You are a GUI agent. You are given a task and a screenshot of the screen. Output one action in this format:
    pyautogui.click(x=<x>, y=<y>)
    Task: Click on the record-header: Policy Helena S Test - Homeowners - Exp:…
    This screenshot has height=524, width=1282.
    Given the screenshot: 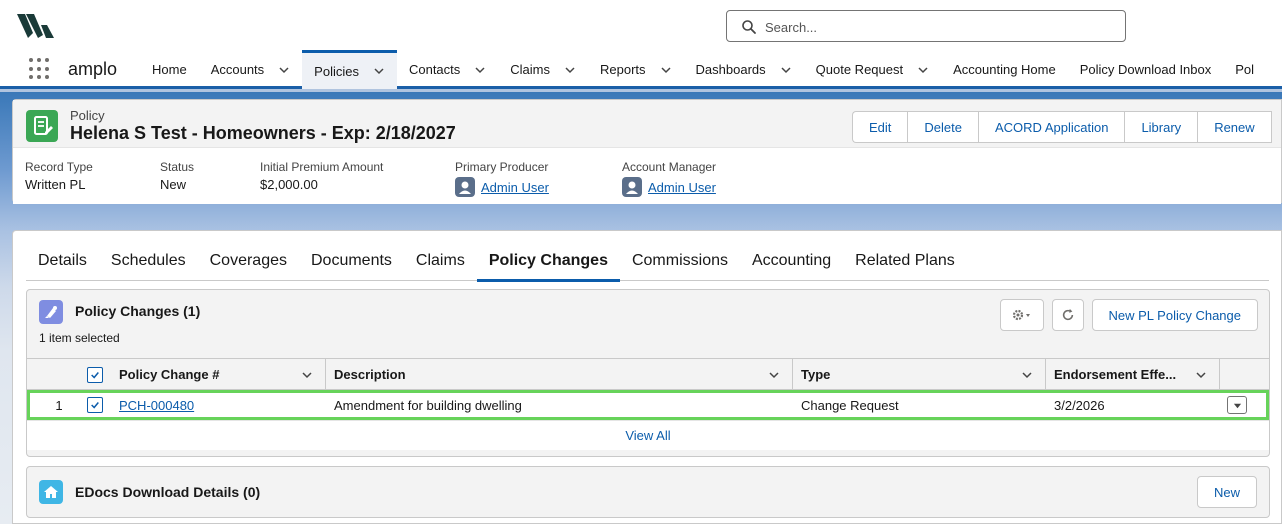 What is the action you would take?
    pyautogui.click(x=647, y=124)
    